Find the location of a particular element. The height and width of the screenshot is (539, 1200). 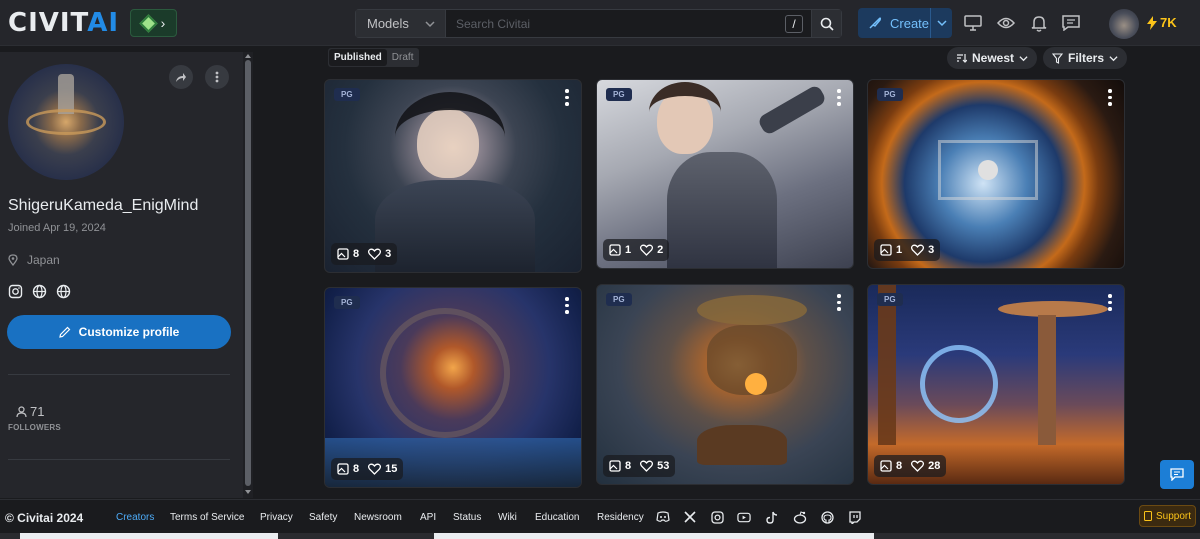

chevron-right-icon: › is located at coordinates (163, 23).